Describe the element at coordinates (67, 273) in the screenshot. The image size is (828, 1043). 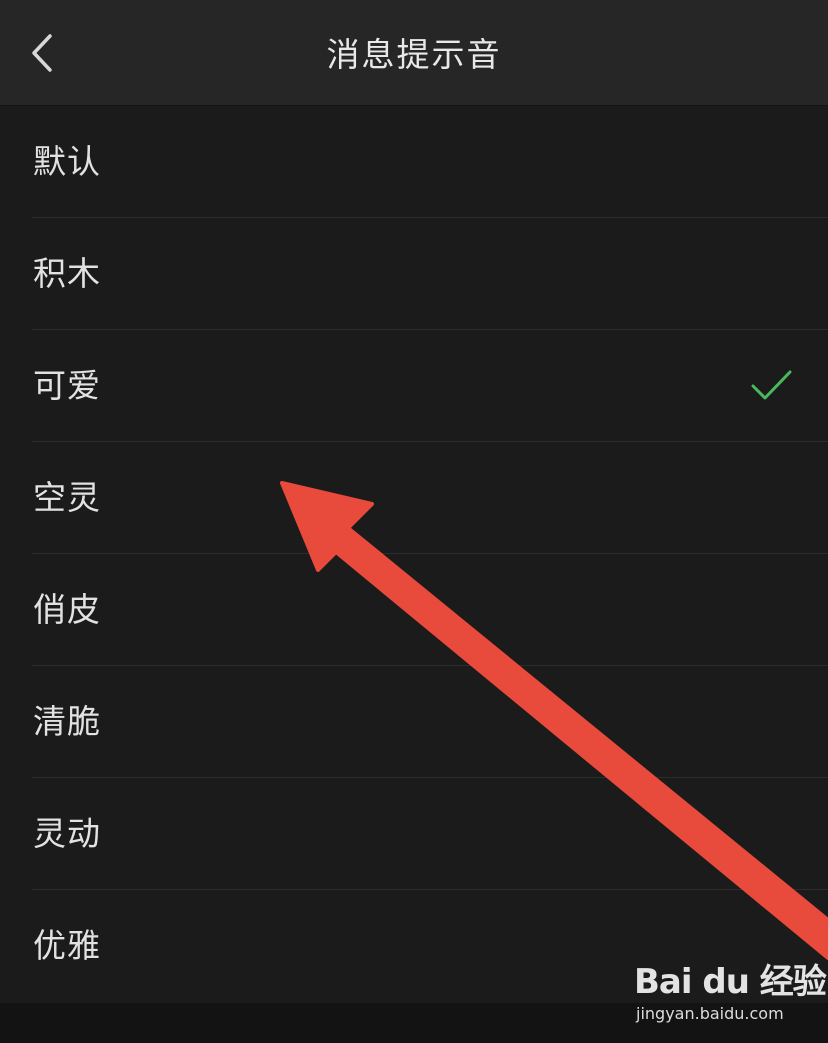
I see `sound-option-label: 积木` at that location.